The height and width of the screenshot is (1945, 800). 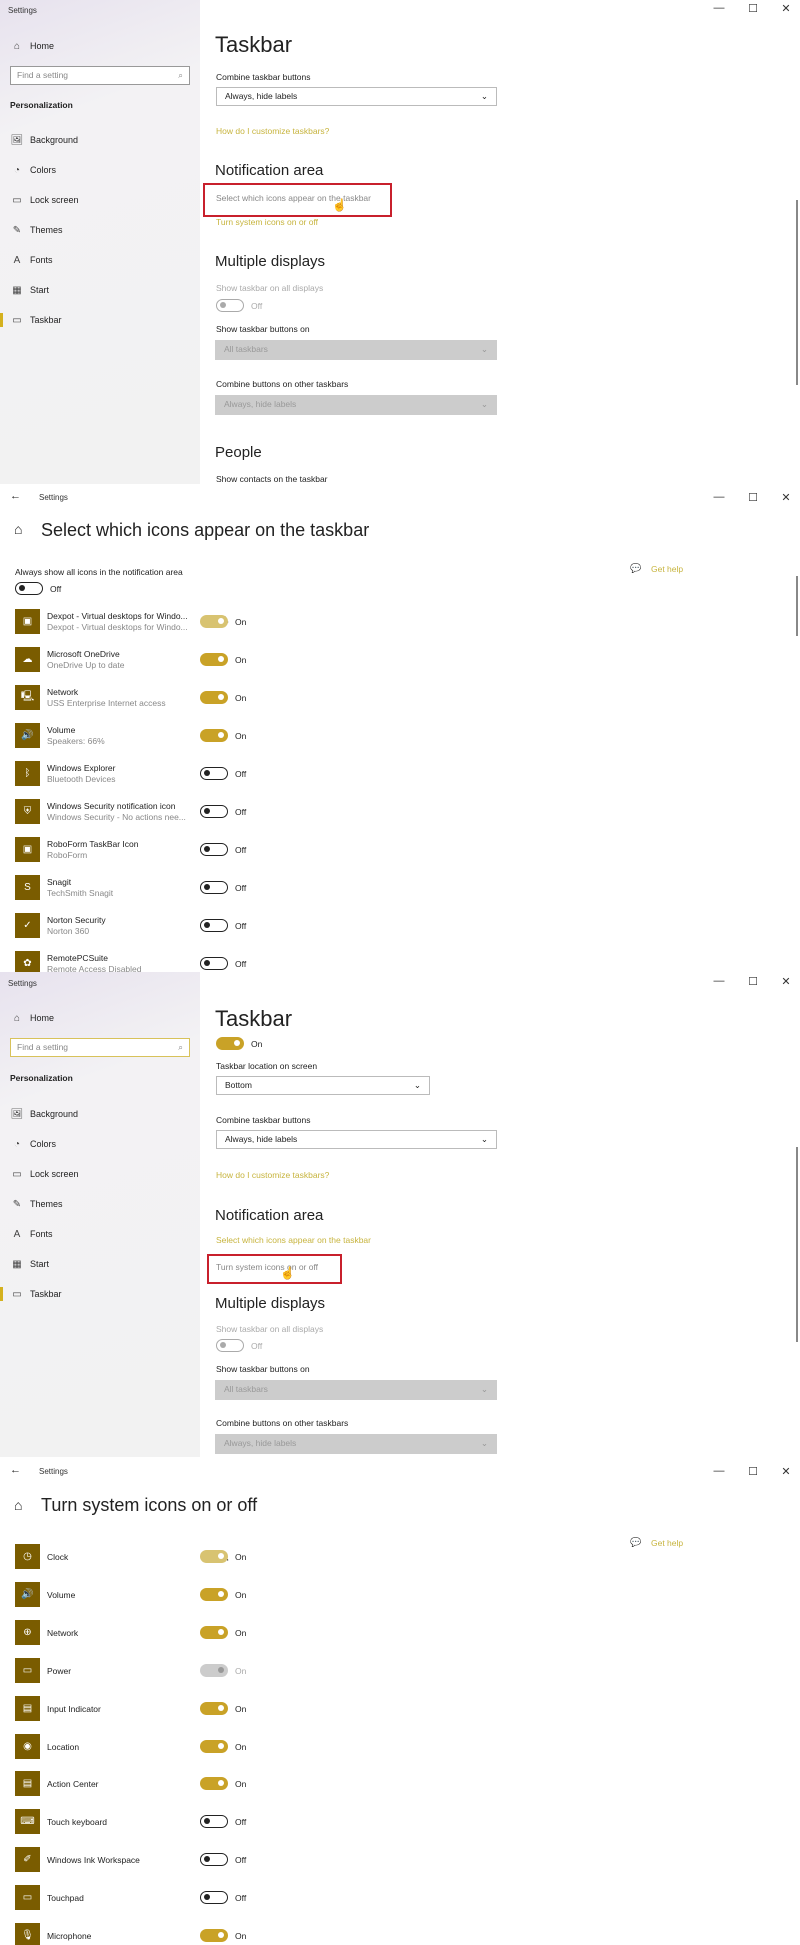 I want to click on windows-security-notification-icon-icon: ⛨, so click(x=27, y=811).